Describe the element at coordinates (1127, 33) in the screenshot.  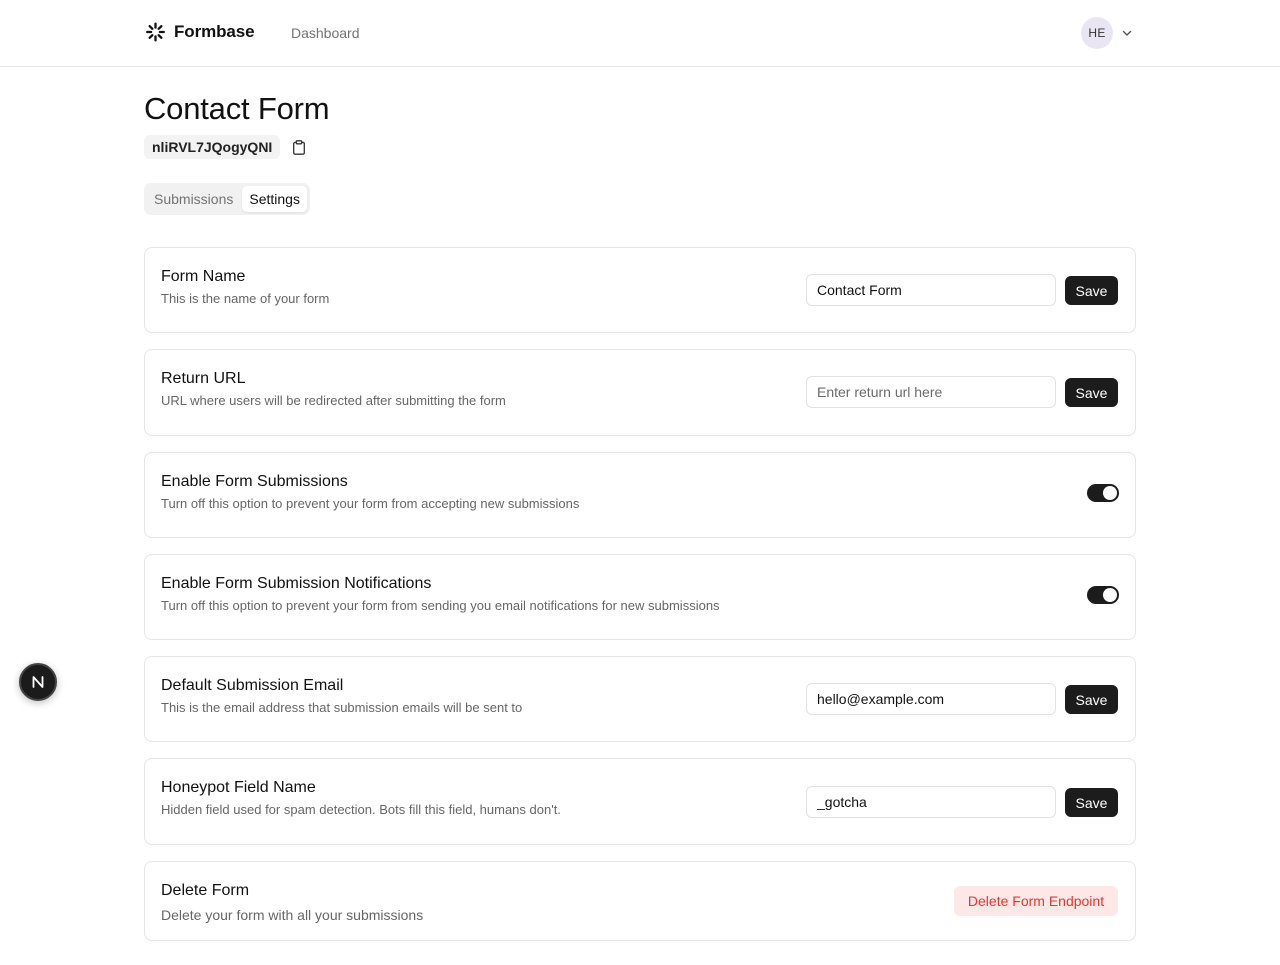
I see `chevron-down-icon` at that location.